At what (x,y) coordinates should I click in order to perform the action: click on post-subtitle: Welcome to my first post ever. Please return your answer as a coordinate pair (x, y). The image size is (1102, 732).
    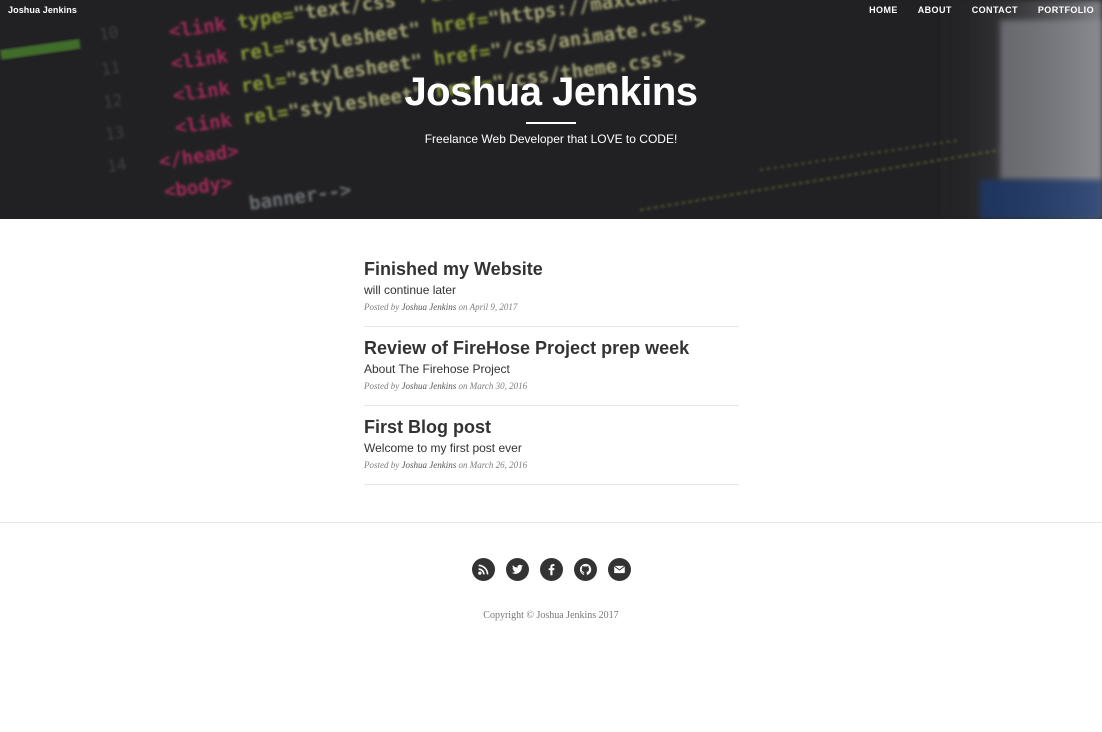
    Looking at the image, I should click on (443, 448).